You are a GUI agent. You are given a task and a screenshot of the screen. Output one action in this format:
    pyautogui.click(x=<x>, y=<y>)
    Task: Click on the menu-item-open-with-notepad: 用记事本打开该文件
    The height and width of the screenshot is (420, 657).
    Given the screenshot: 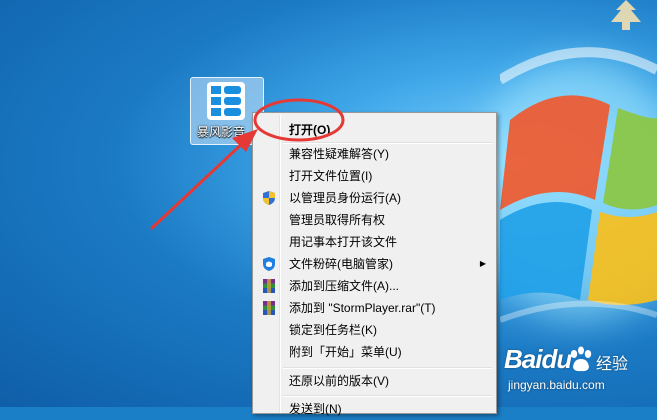 What is the action you would take?
    pyautogui.click(x=374, y=242)
    